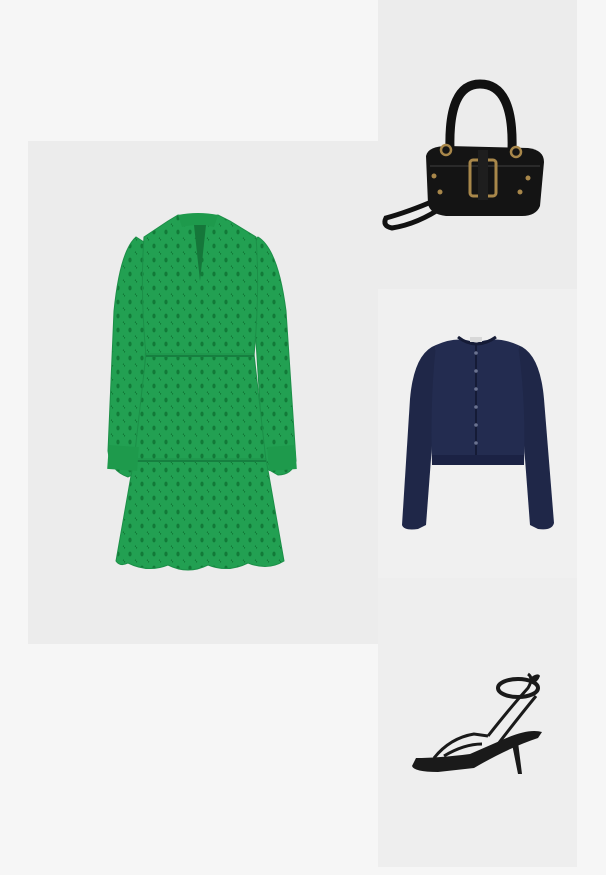  I want to click on sandal-product-image, so click(477, 723).